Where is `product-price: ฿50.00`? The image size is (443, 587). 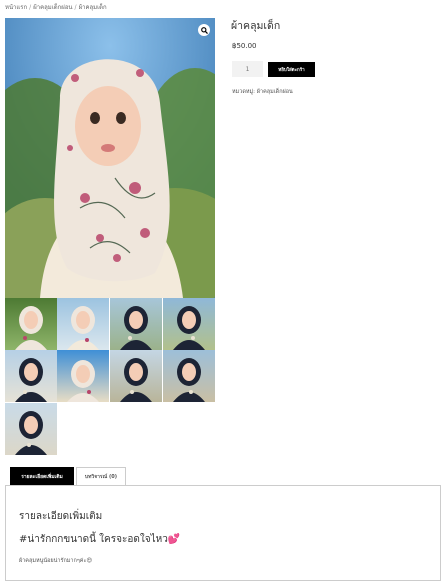 product-price: ฿50.00 is located at coordinates (244, 46).